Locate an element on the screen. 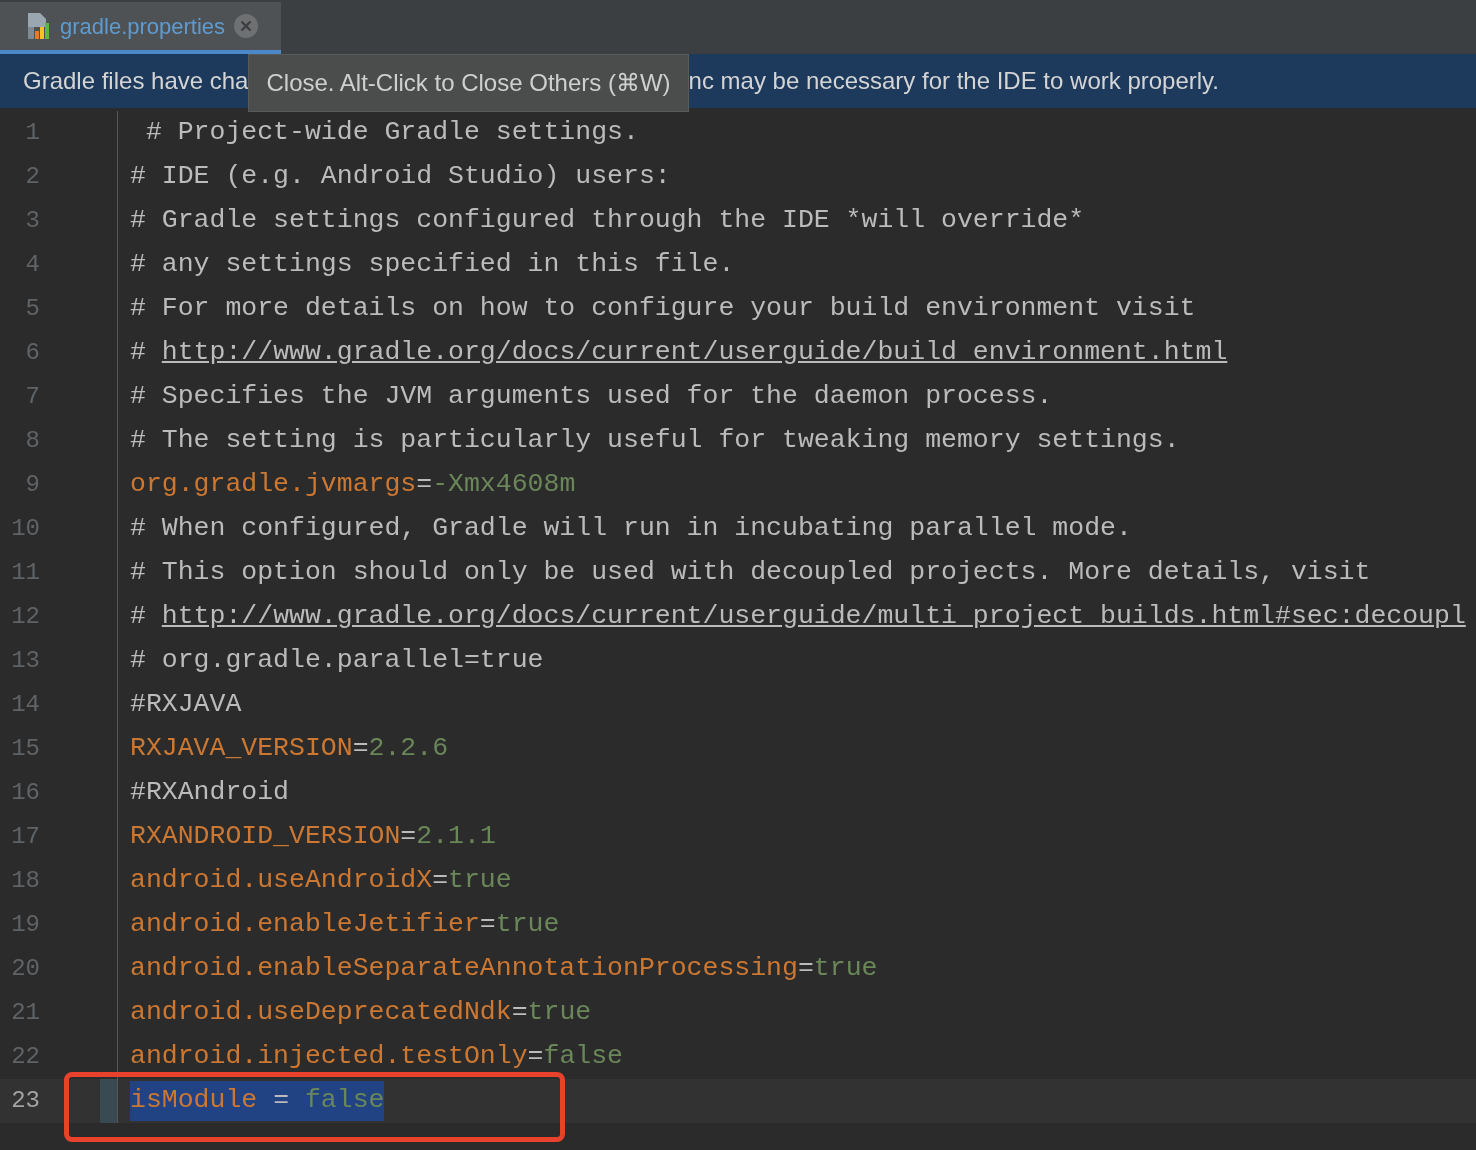 This screenshot has width=1476, height=1150. comment-text: #RXAndroid is located at coordinates (210, 793).